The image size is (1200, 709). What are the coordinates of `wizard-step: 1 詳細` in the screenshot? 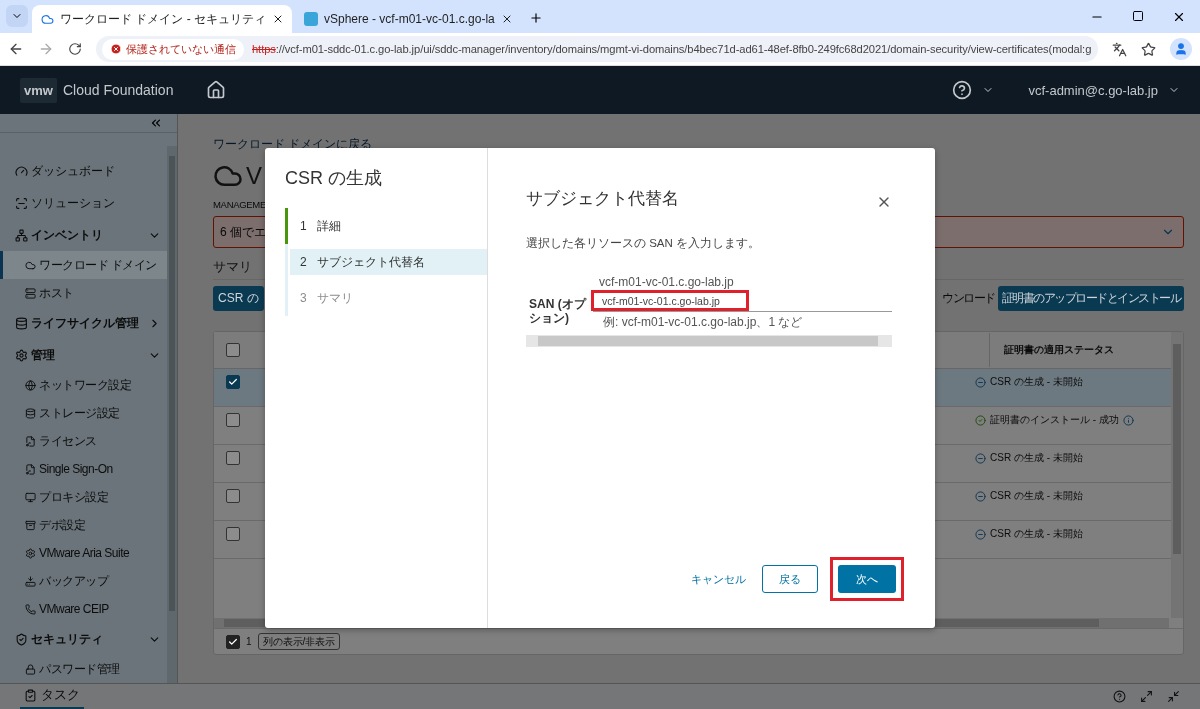 It's located at (388, 226).